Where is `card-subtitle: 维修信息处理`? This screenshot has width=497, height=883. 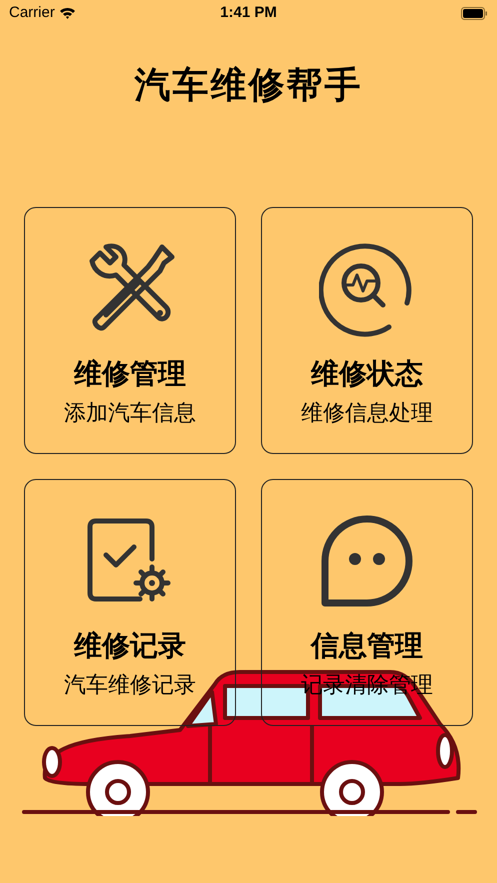 card-subtitle: 维修信息处理 is located at coordinates (367, 413).